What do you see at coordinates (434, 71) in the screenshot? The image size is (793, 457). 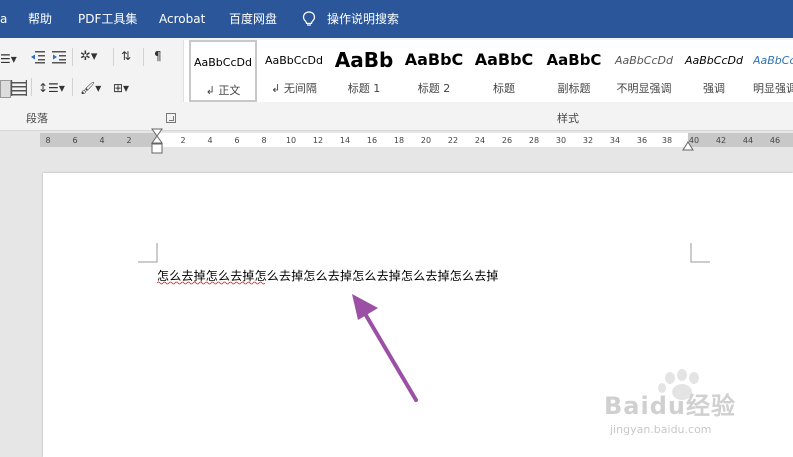 I see `style-heading-2: AaBbC 标题 2` at bounding box center [434, 71].